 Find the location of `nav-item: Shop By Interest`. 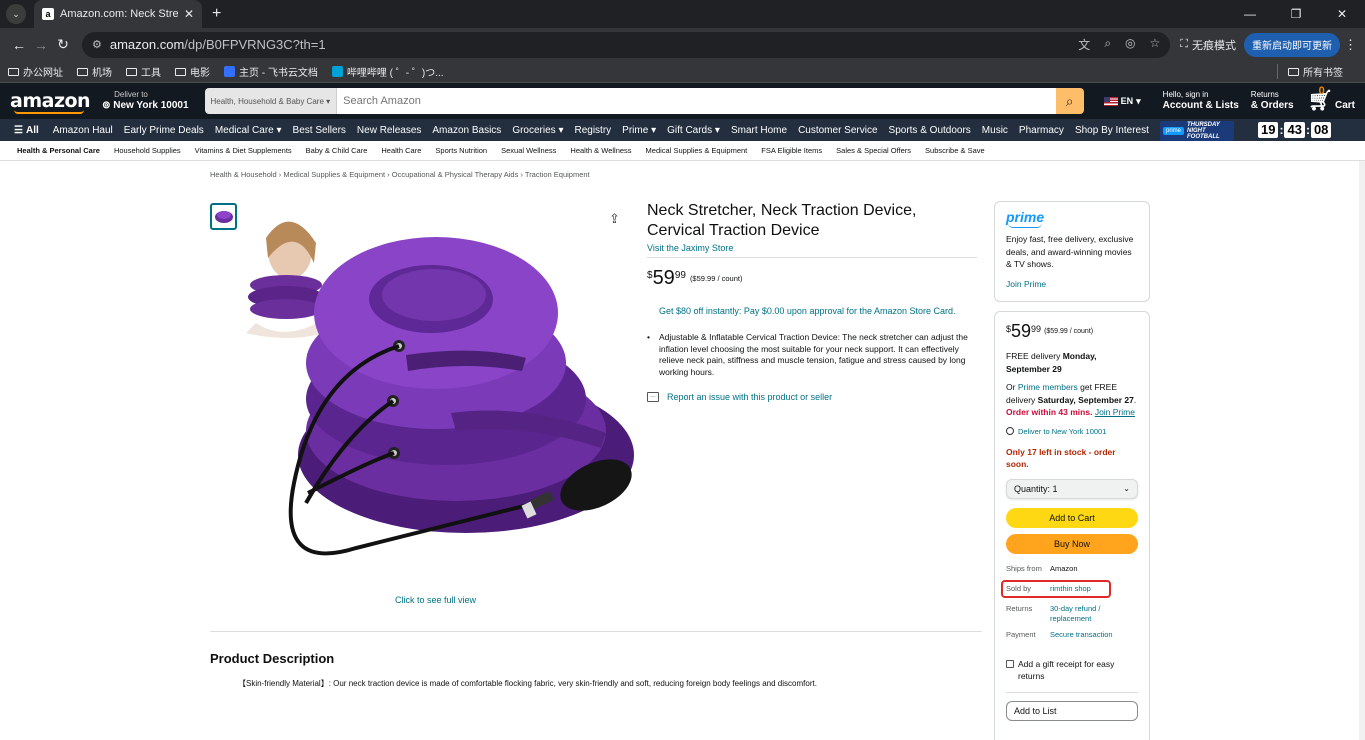

nav-item: Shop By Interest is located at coordinates (1112, 130).